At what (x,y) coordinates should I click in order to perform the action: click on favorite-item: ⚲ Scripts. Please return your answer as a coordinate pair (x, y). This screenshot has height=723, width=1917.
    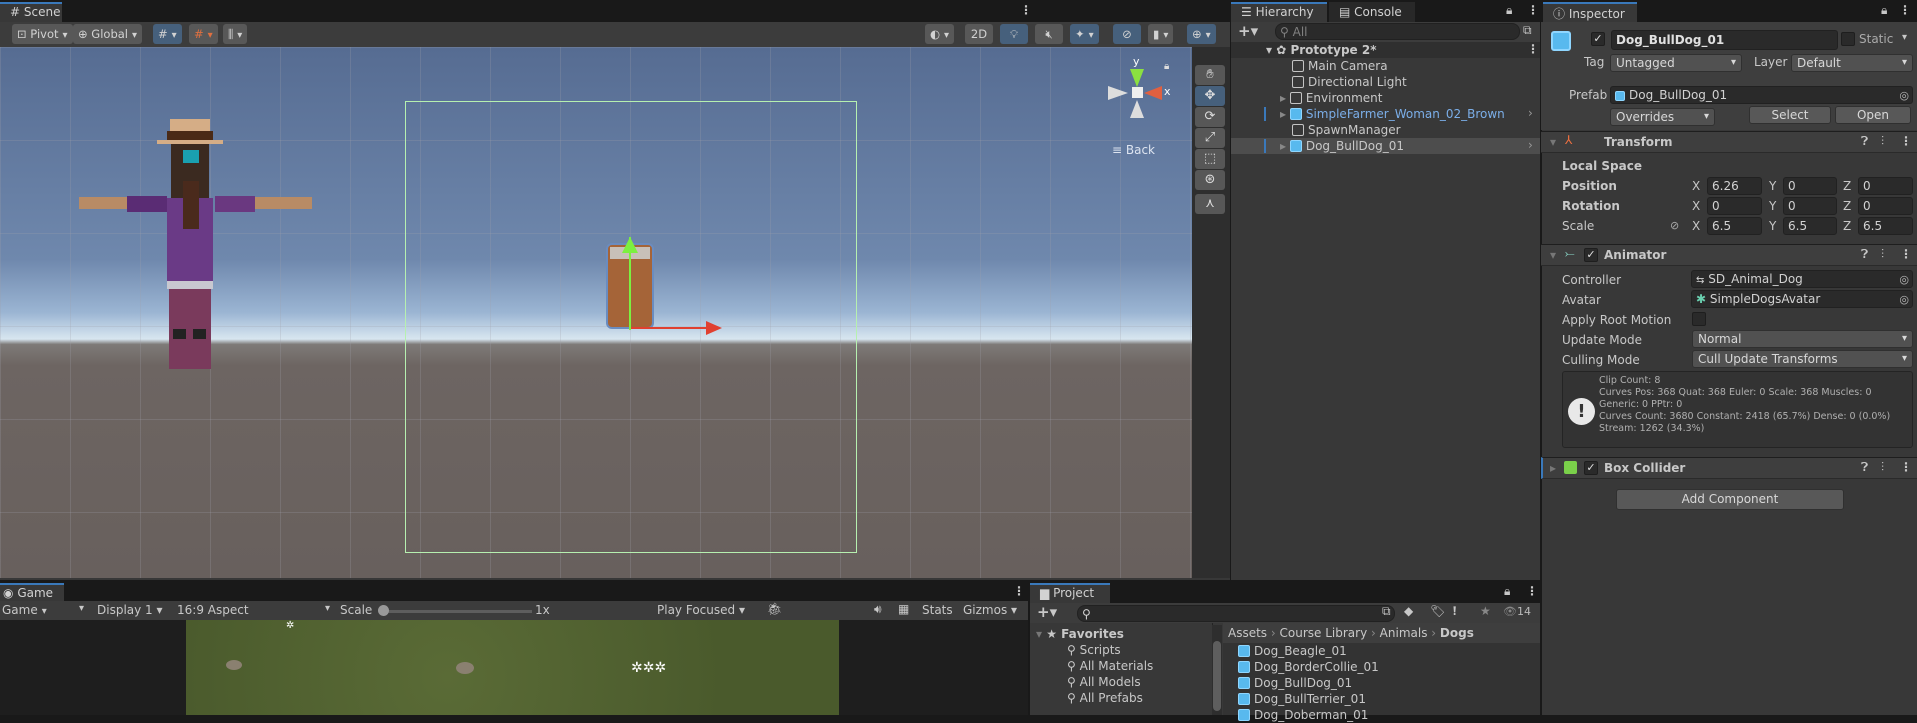
    Looking at the image, I should click on (1094, 650).